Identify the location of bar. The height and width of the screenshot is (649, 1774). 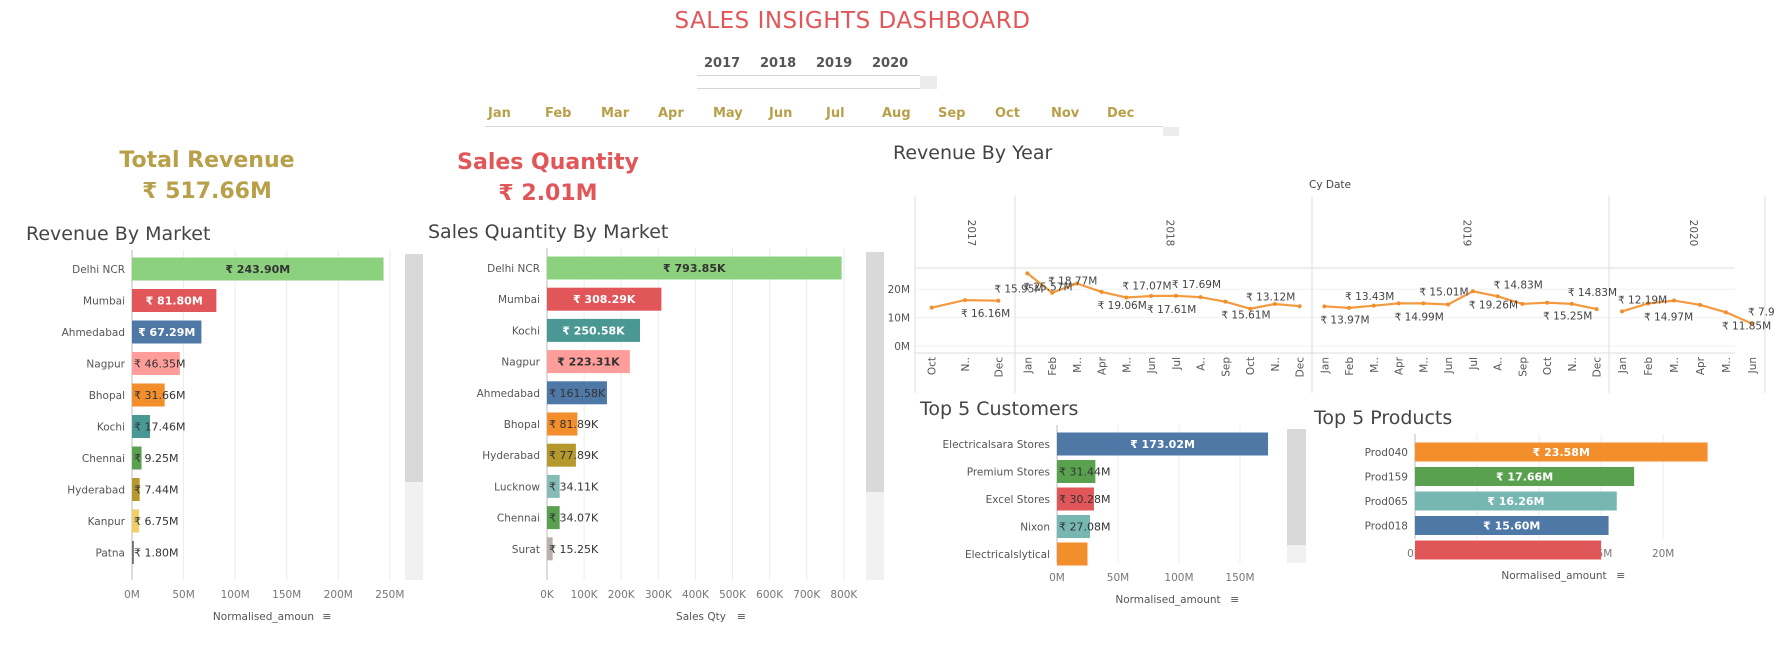
(1508, 550).